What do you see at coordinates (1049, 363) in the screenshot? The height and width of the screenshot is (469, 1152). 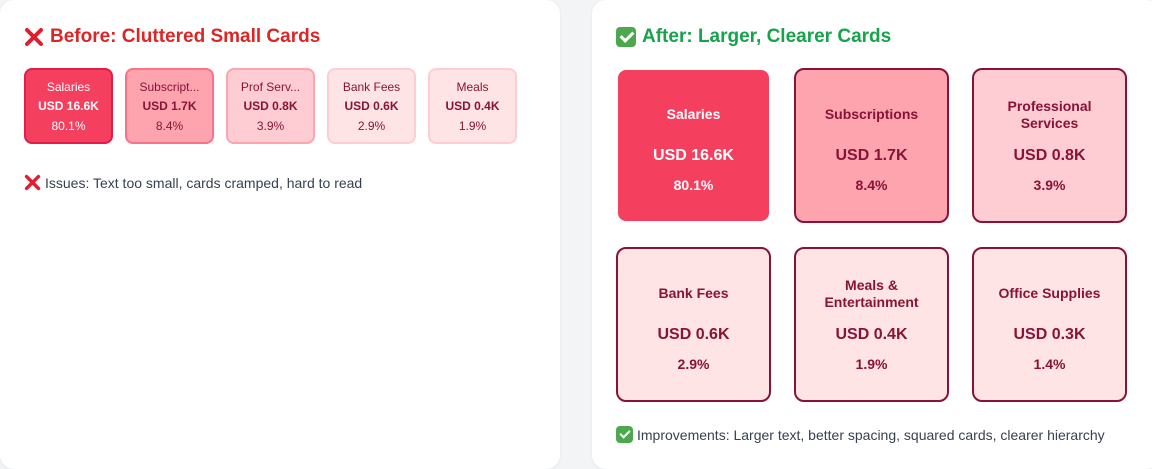 I see `card-percent: 1.4%` at bounding box center [1049, 363].